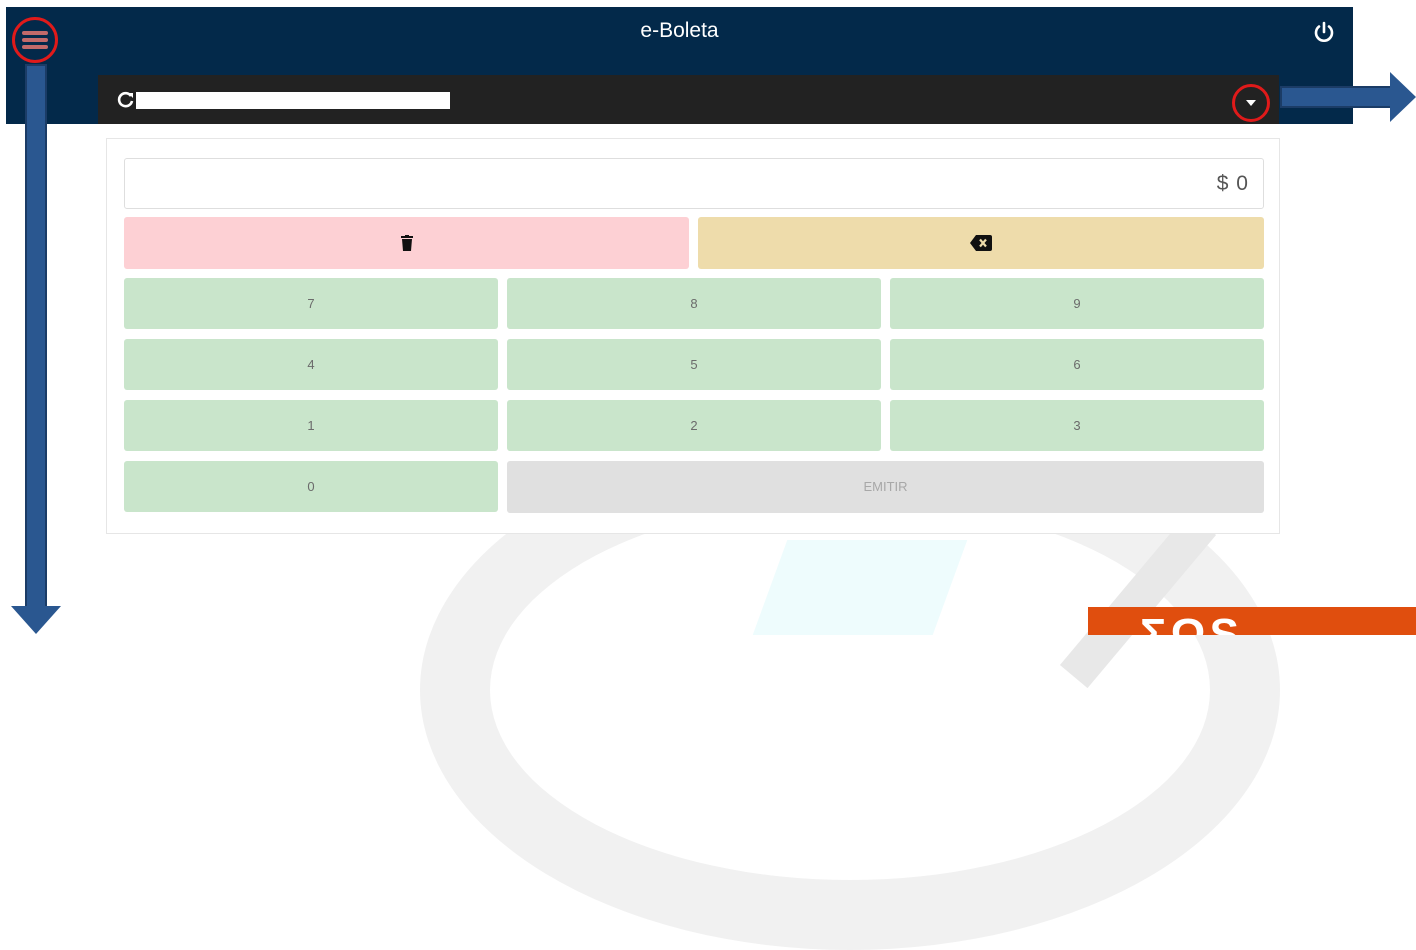  Describe the element at coordinates (1077, 303) in the screenshot. I see `key-9: 9` at that location.